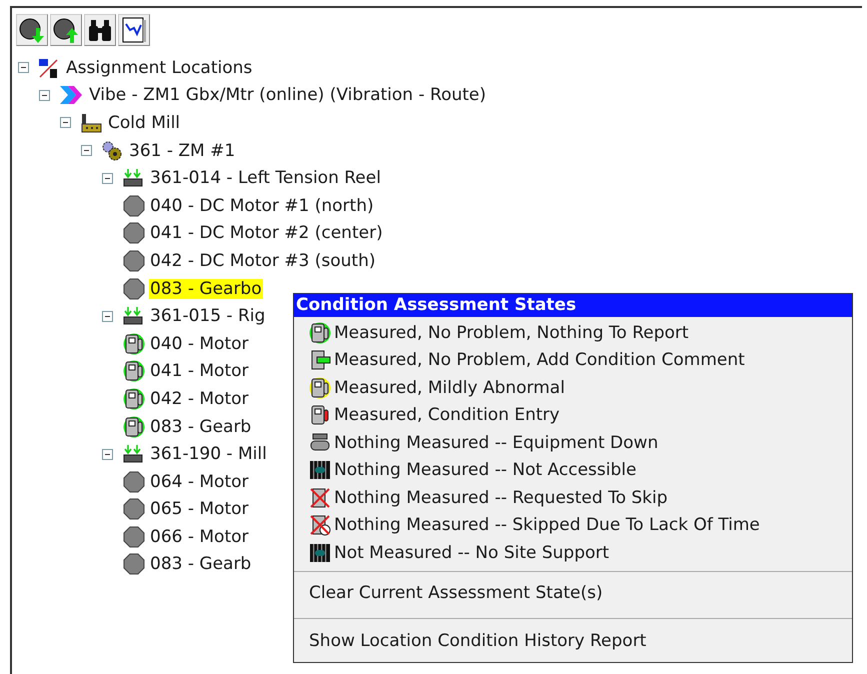  What do you see at coordinates (91, 123) in the screenshot?
I see `factory-icon` at bounding box center [91, 123].